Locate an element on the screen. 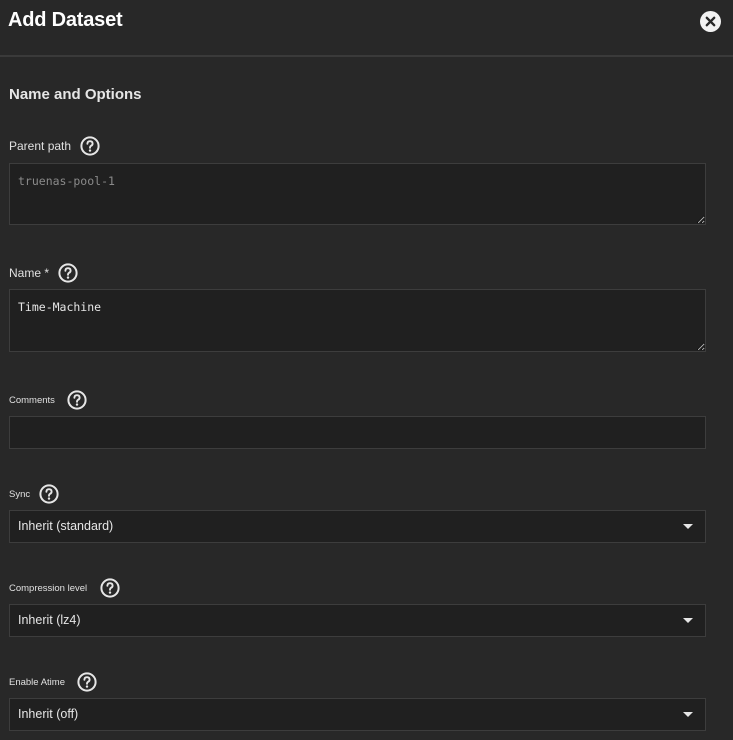  atime-select: Inherit (off) is located at coordinates (357, 714).